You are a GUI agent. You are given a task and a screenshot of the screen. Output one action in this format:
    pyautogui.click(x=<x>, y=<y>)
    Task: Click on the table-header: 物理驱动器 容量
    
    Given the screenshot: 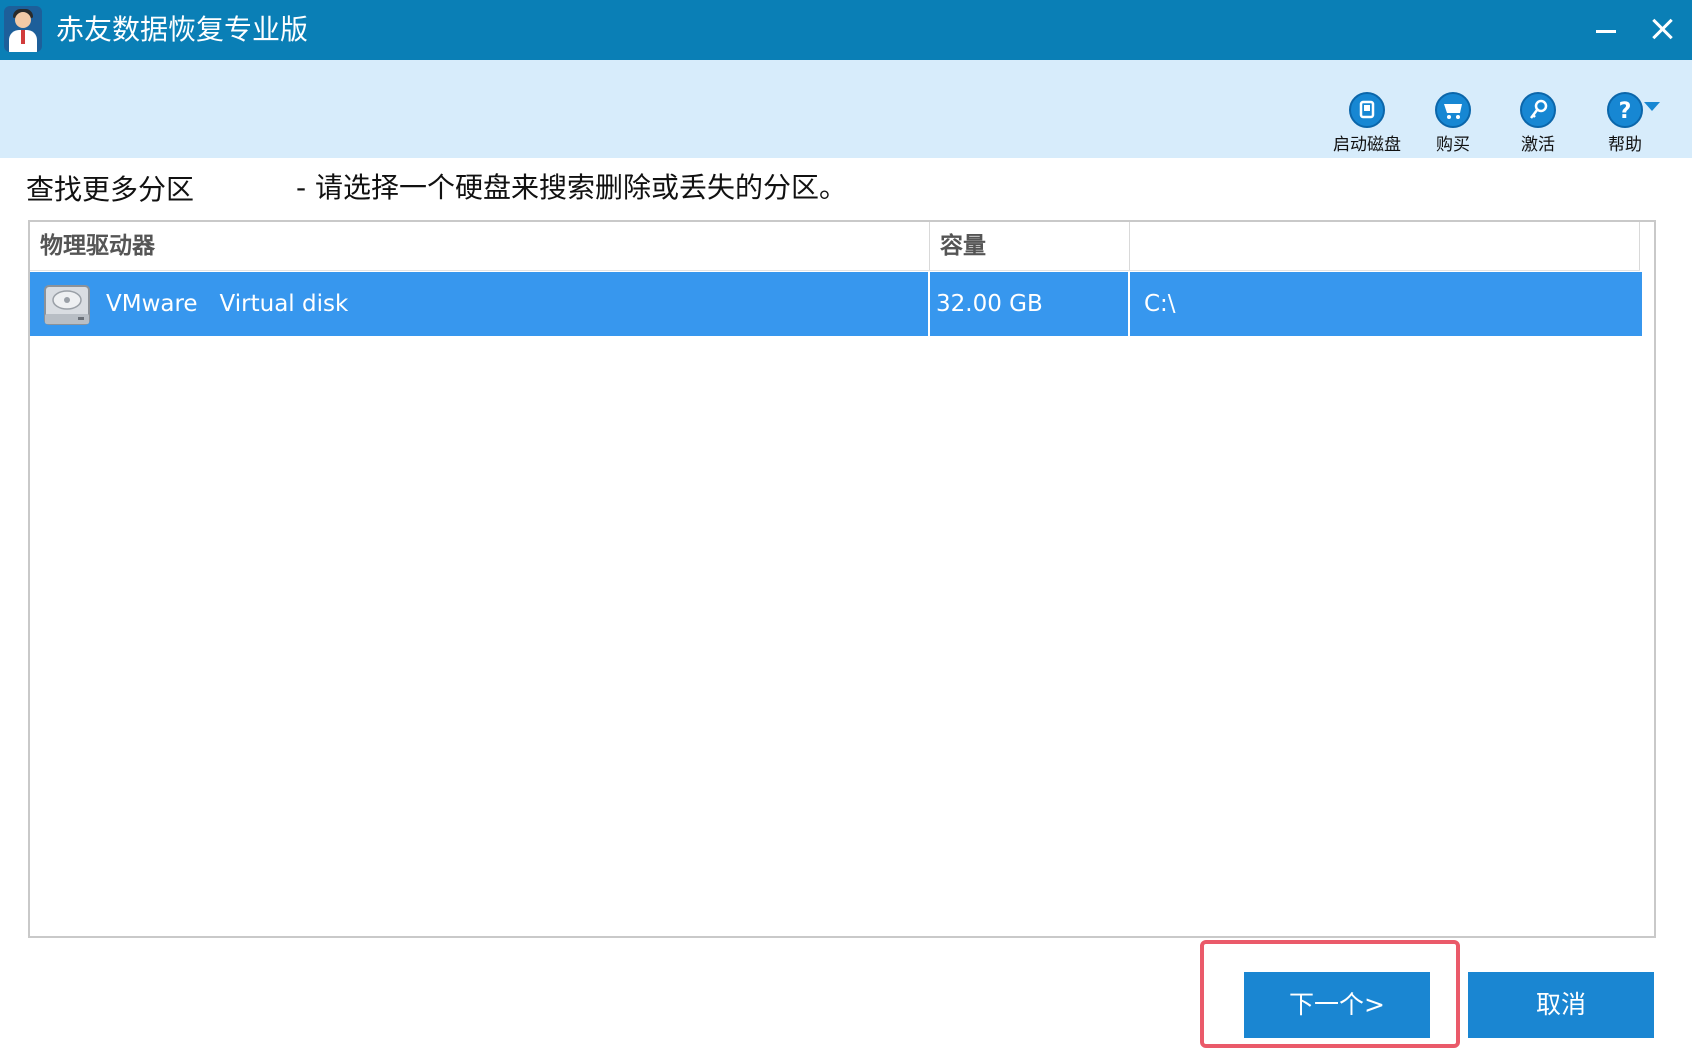 What is the action you would take?
    pyautogui.click(x=835, y=246)
    